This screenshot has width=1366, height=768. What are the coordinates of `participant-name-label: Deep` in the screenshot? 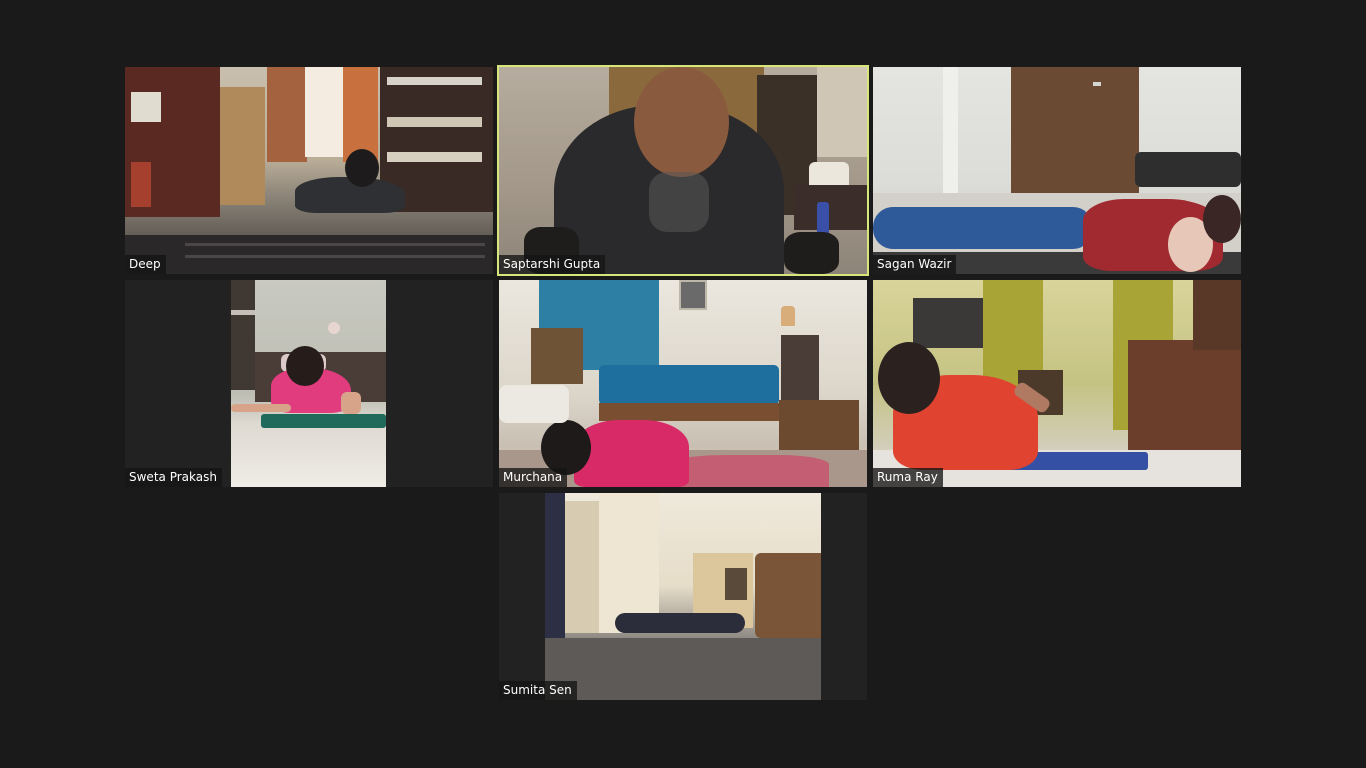 It's located at (145, 264).